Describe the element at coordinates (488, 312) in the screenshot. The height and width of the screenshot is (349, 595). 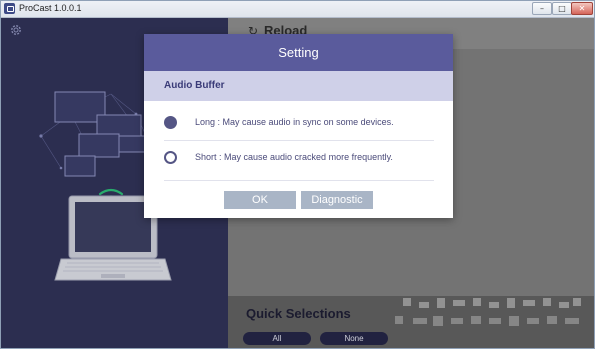
I see `pixelated-overlay` at that location.